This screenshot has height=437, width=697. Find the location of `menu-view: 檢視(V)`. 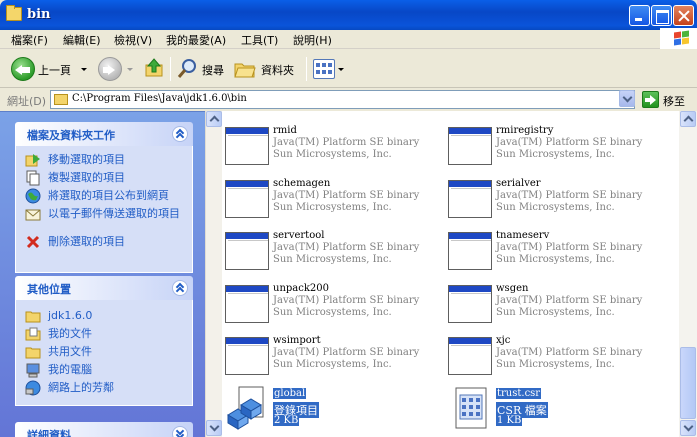

menu-view: 檢視(V) is located at coordinates (133, 40).